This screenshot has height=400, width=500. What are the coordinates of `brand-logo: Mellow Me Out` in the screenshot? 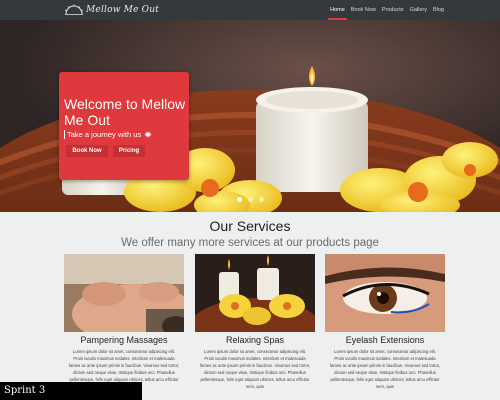 It's located at (111, 10).